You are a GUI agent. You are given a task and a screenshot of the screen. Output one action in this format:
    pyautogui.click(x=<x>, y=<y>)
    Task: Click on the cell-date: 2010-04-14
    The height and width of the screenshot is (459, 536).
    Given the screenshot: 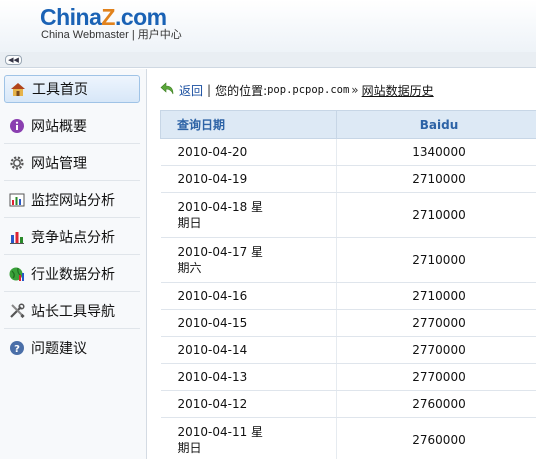 What is the action you would take?
    pyautogui.click(x=212, y=350)
    